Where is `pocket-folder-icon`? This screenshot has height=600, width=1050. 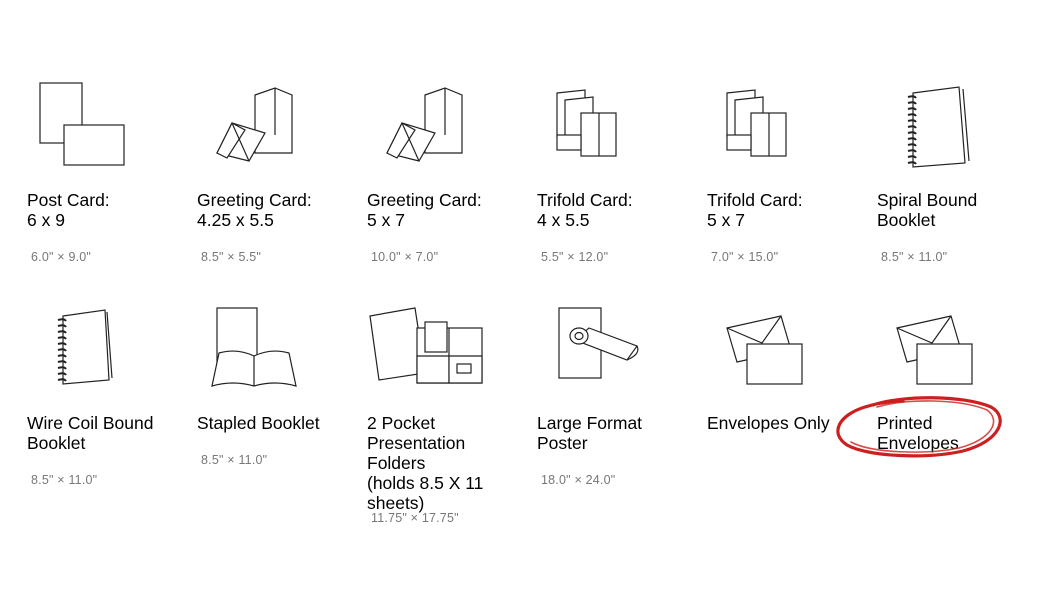 pocket-folder-icon is located at coordinates (447, 355).